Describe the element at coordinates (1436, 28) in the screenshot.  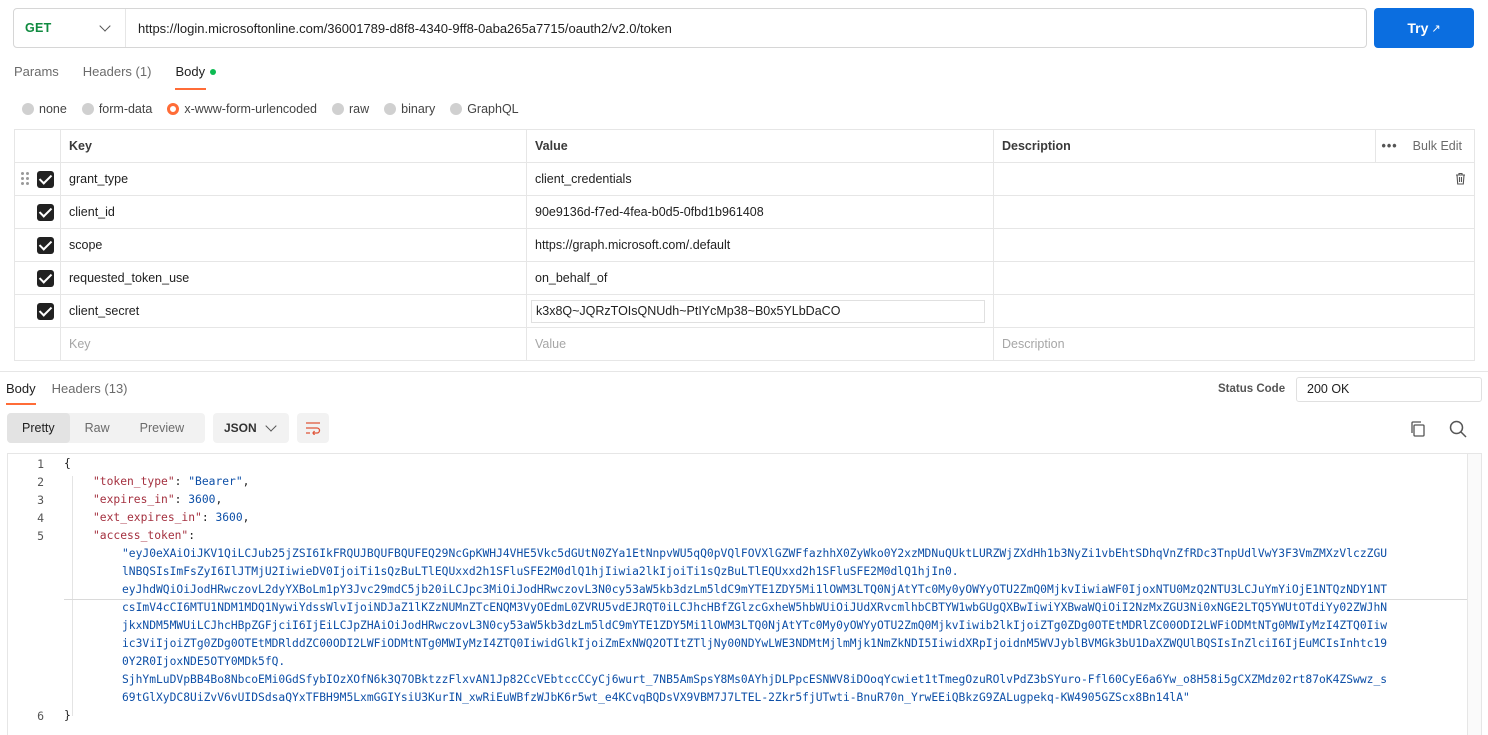
I see `external-arrow-icon: ↗` at that location.